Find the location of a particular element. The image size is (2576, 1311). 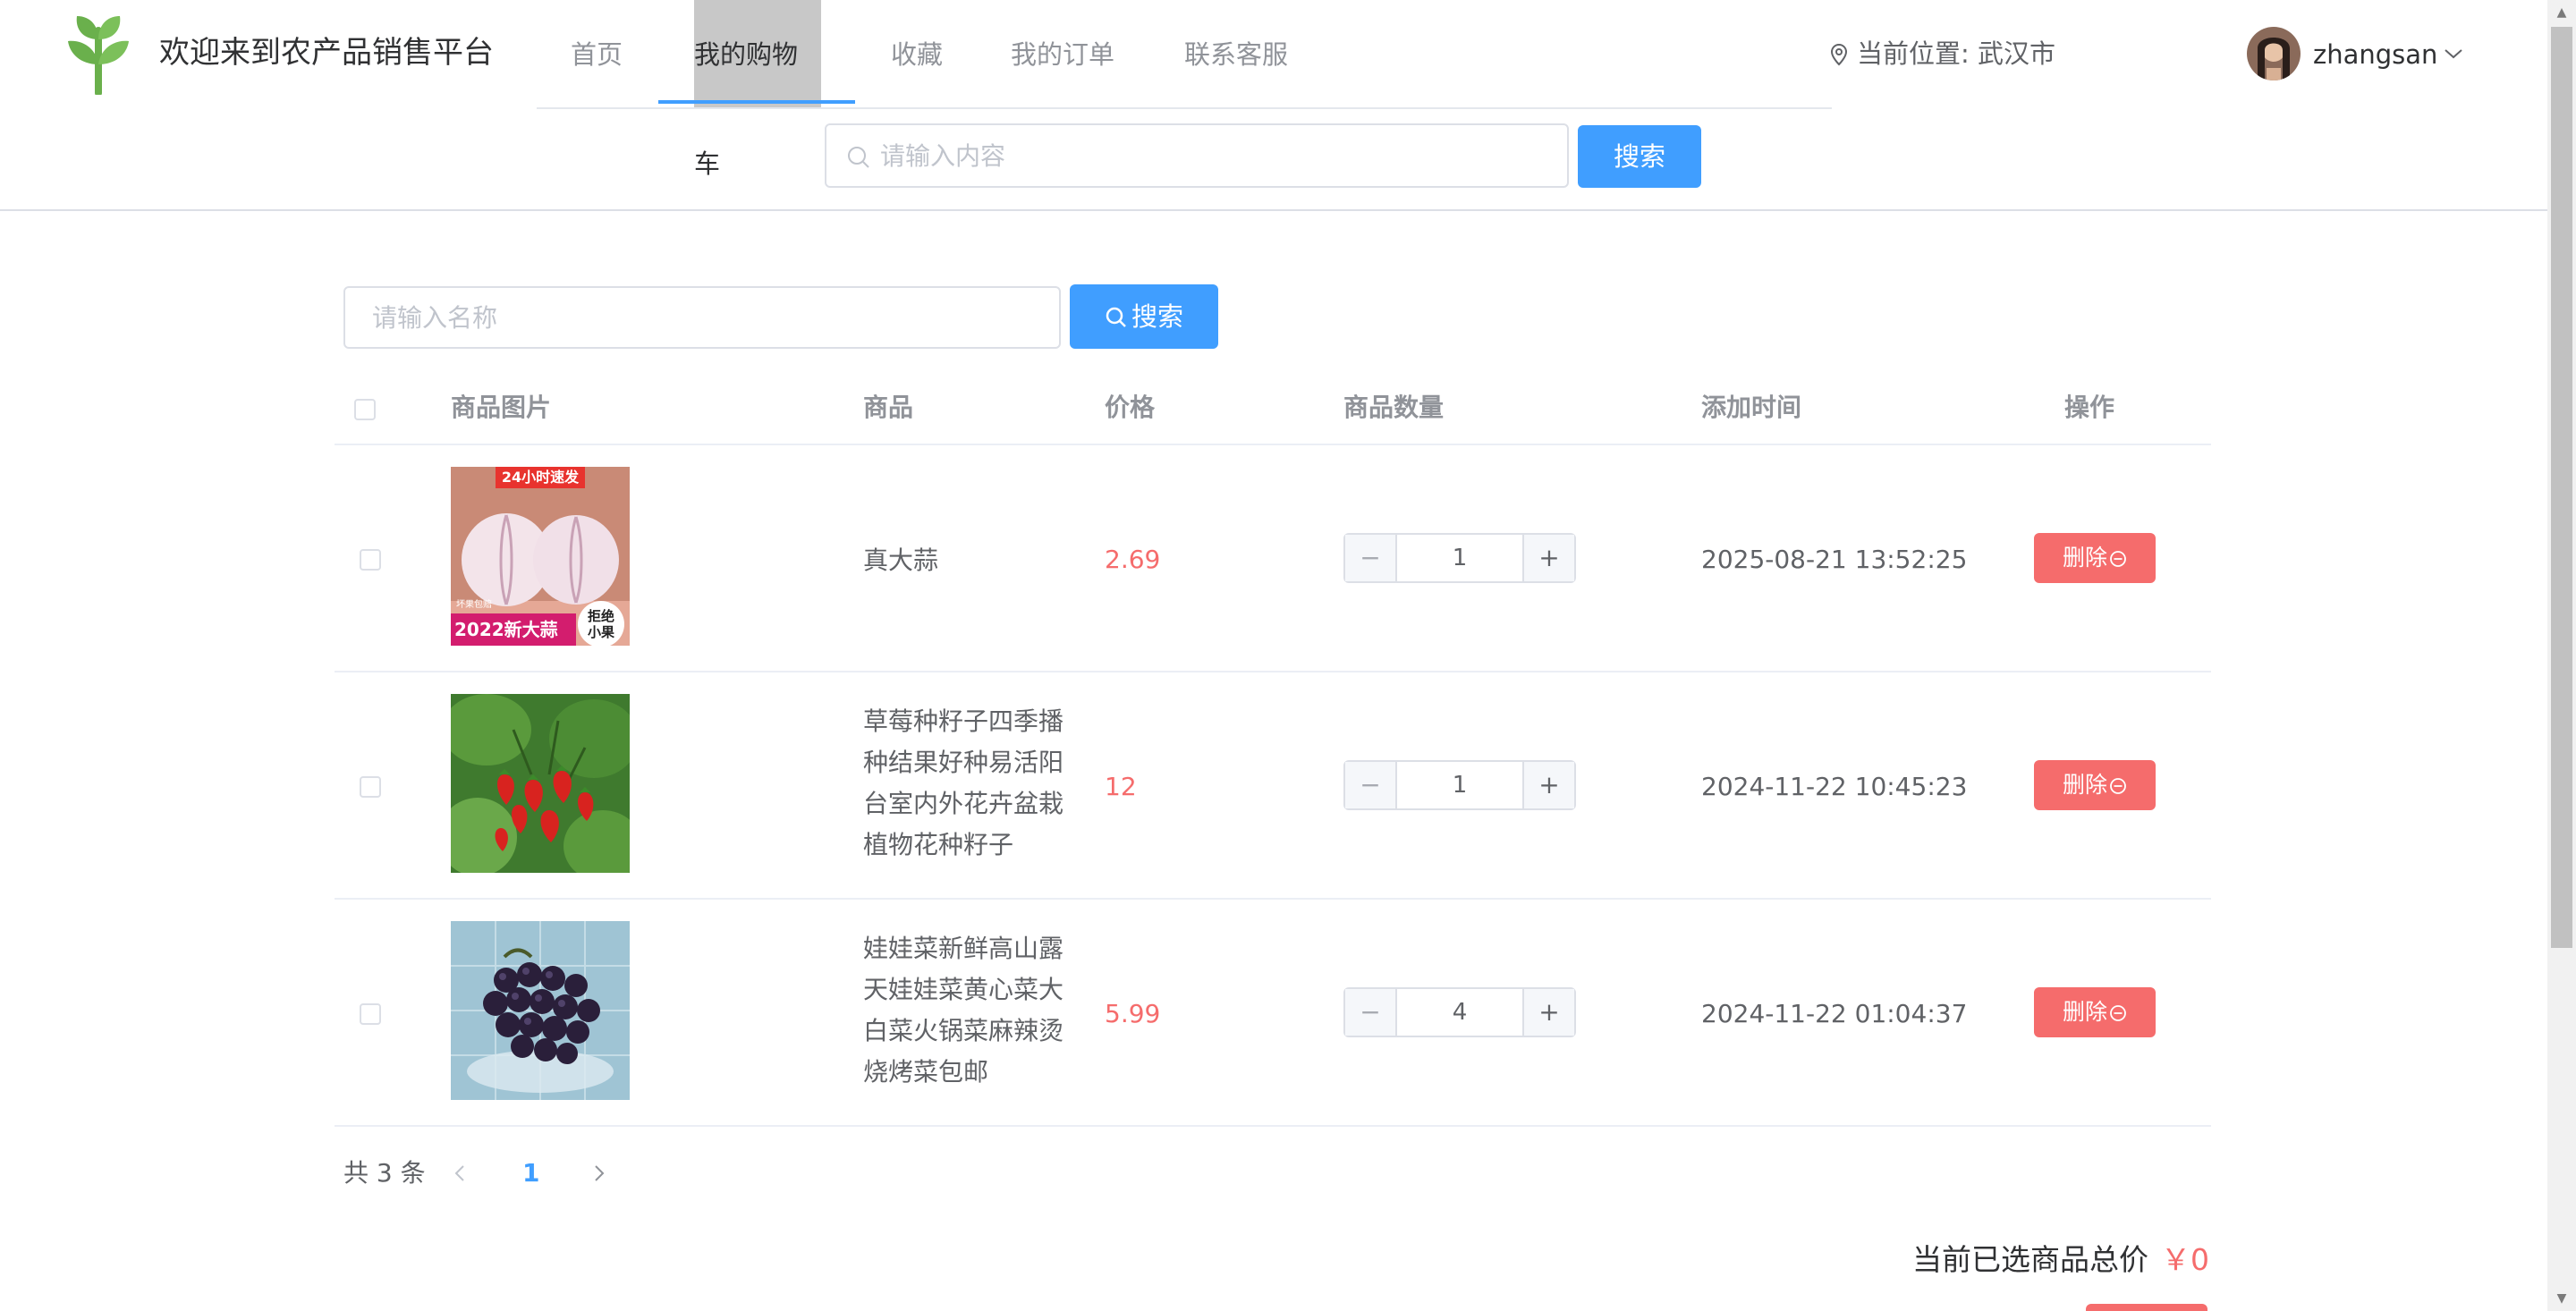

table-header: 商品图片 商品 价格 商品数量 添加时间 操作 is located at coordinates (1273, 410).